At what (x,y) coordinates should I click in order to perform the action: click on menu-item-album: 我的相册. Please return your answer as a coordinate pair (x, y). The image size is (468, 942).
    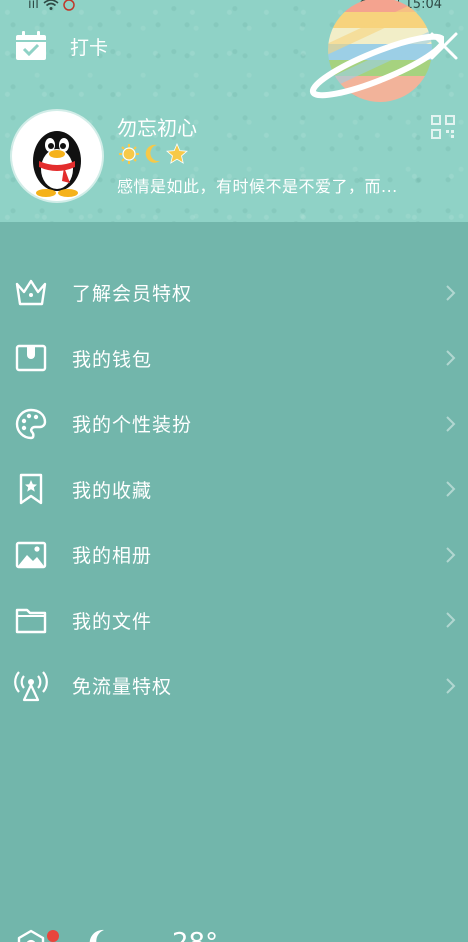
    Looking at the image, I should click on (234, 555).